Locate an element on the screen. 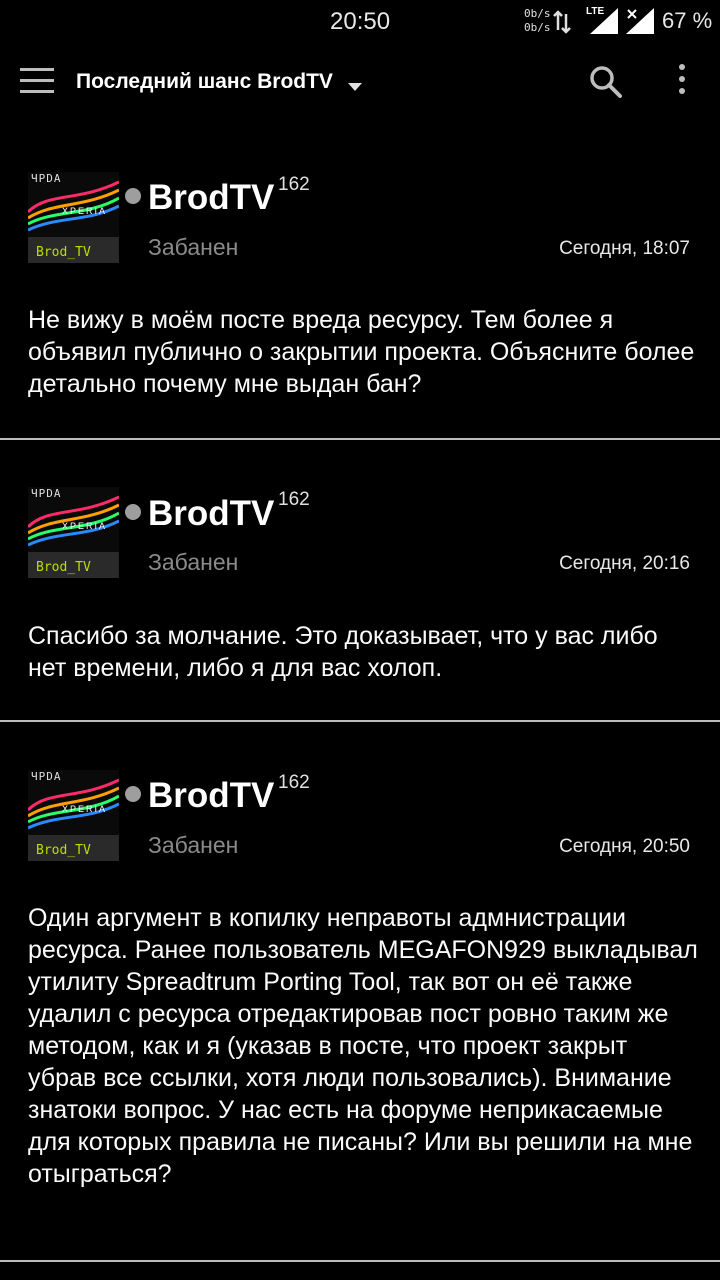  search-icon is located at coordinates (605, 83).